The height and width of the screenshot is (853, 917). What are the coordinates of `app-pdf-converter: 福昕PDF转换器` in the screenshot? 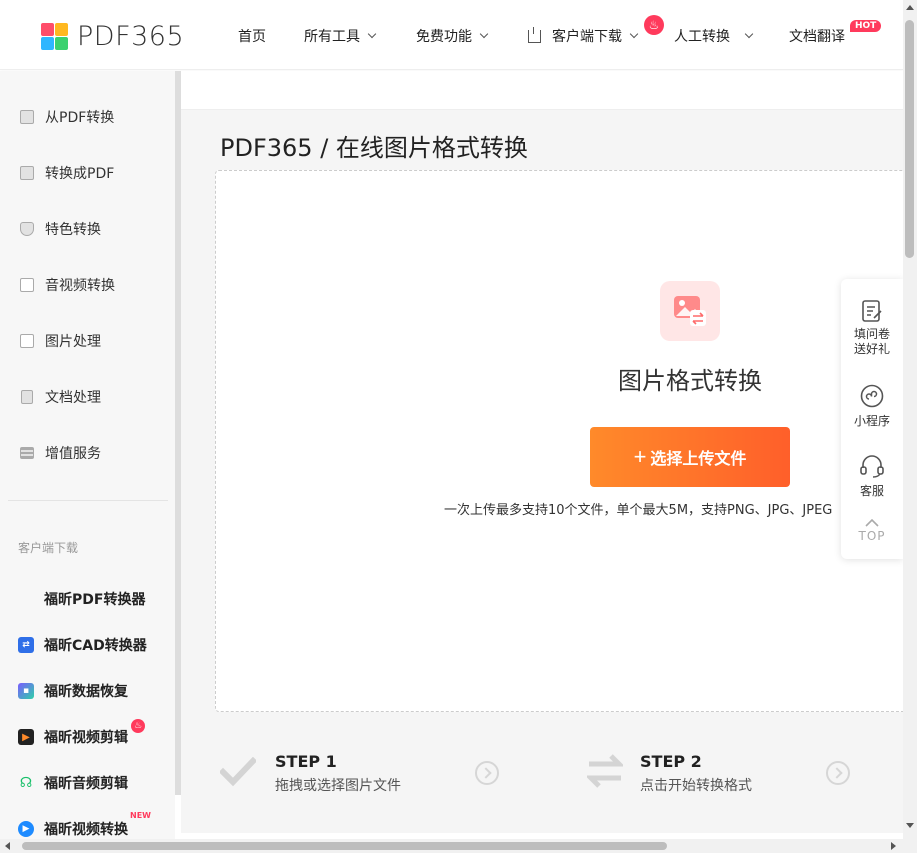 It's located at (81, 599).